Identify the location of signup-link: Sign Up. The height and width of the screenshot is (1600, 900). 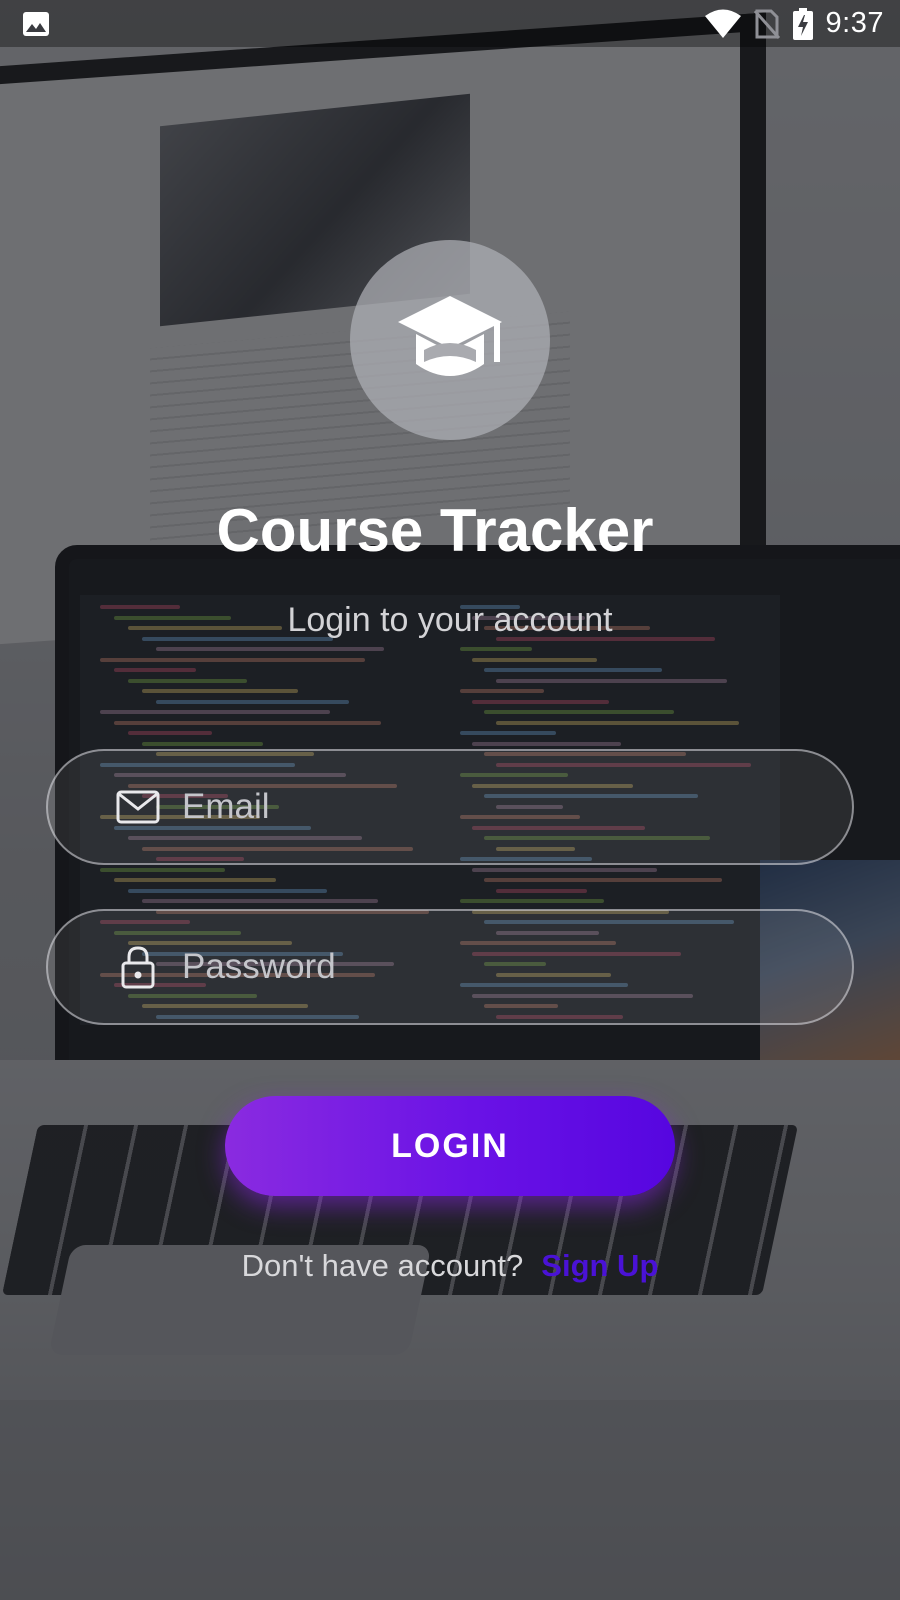
(599, 1266).